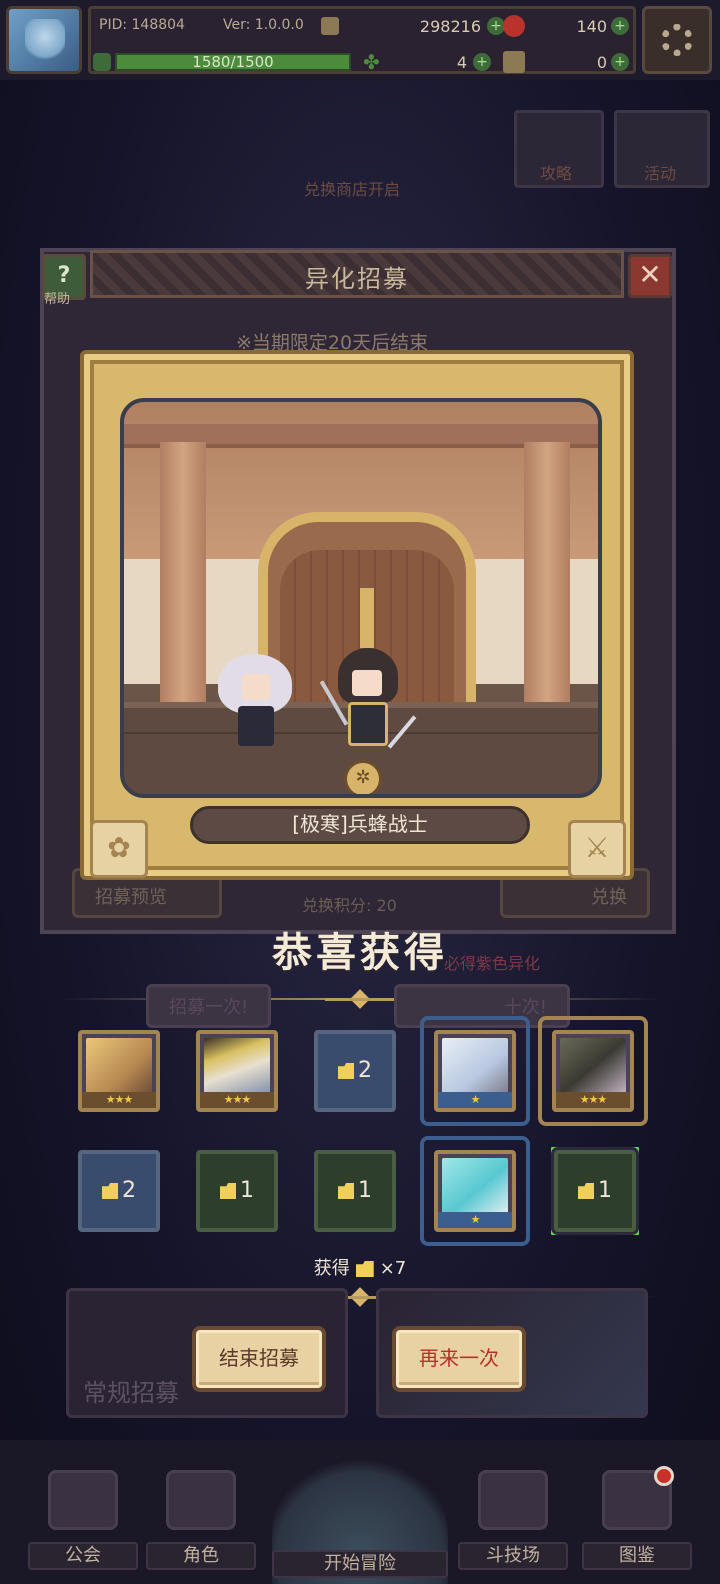 This screenshot has height=1584, width=720. I want to click on obtained-count: ×7, so click(393, 1268).